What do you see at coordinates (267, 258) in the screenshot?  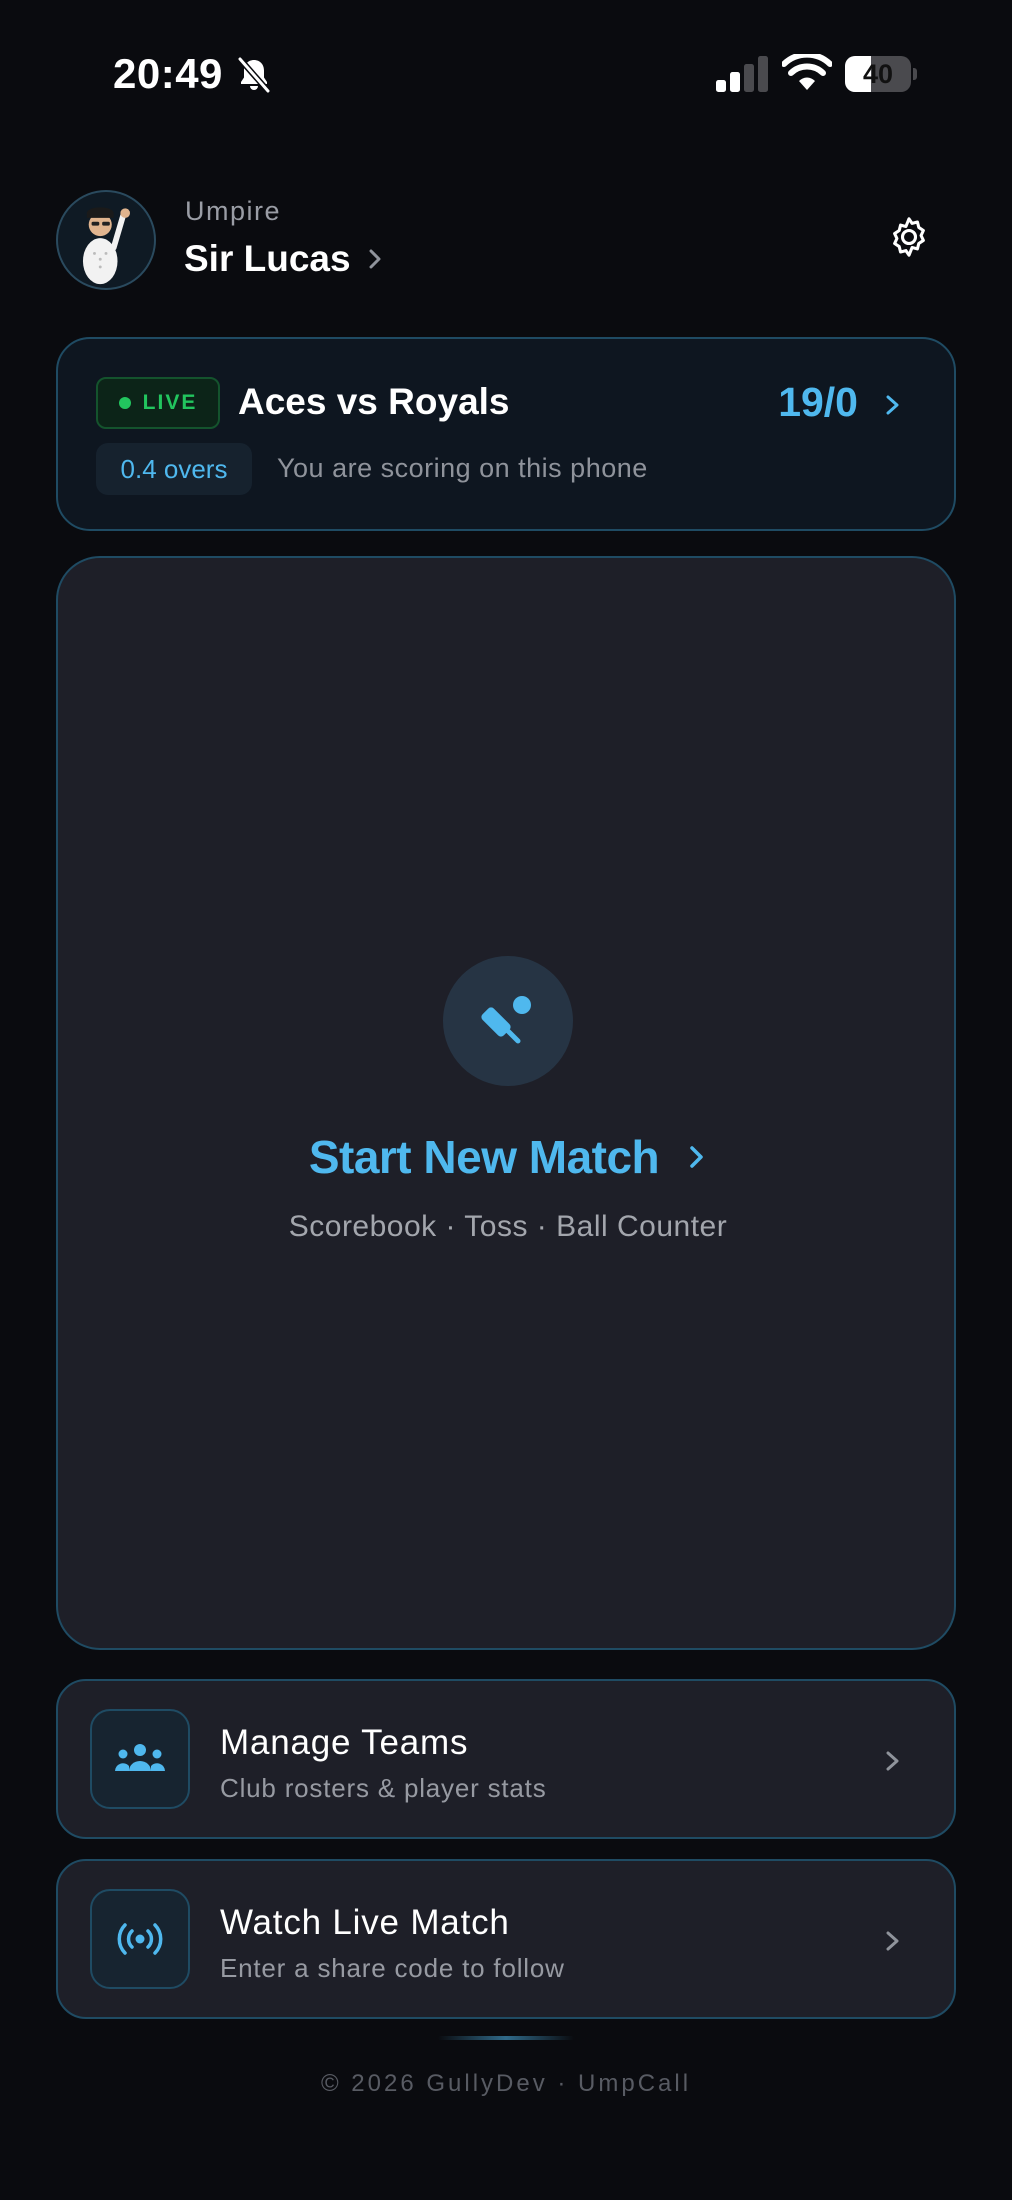 I see `user-name: Sir Lucas` at bounding box center [267, 258].